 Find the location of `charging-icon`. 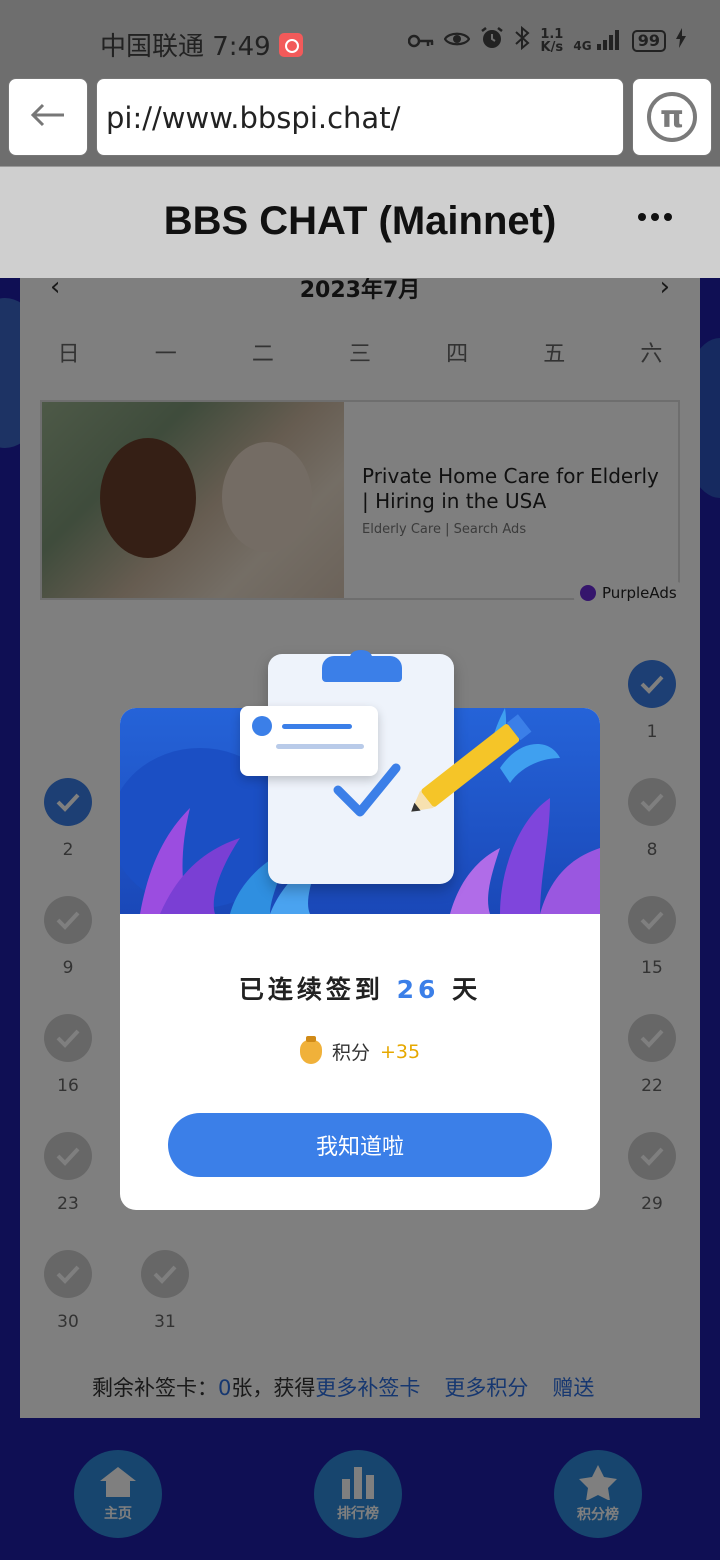

charging-icon is located at coordinates (681, 41).